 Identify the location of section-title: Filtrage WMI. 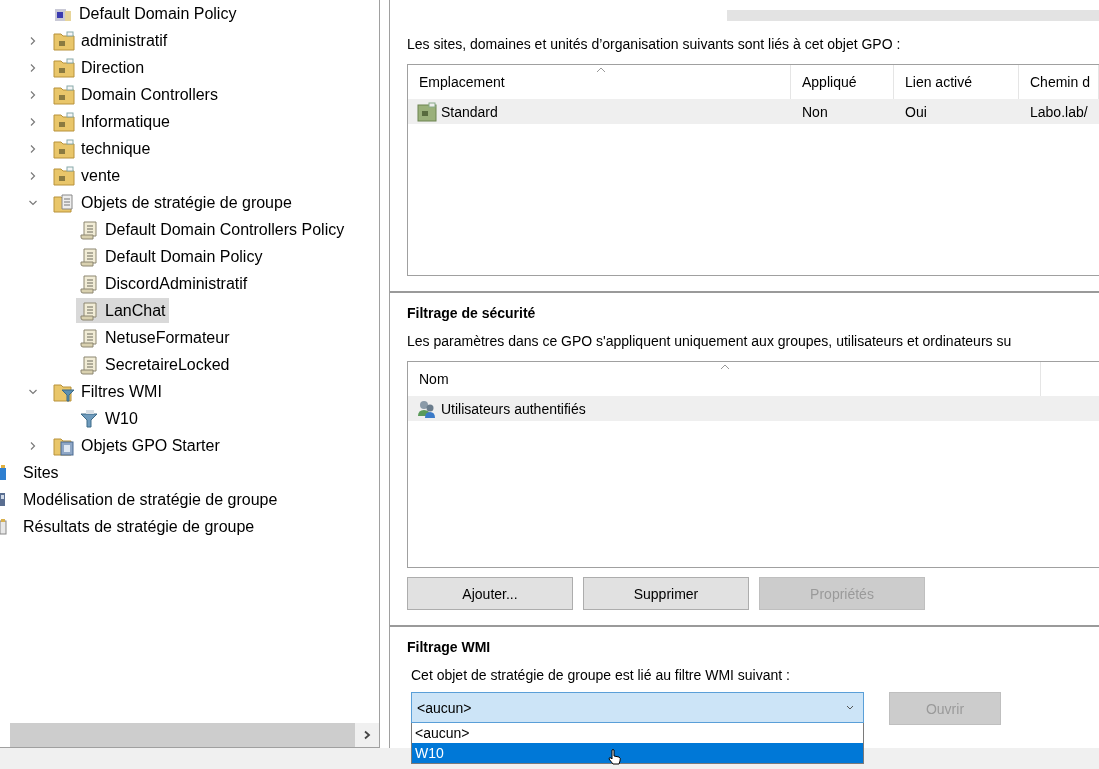
(449, 647).